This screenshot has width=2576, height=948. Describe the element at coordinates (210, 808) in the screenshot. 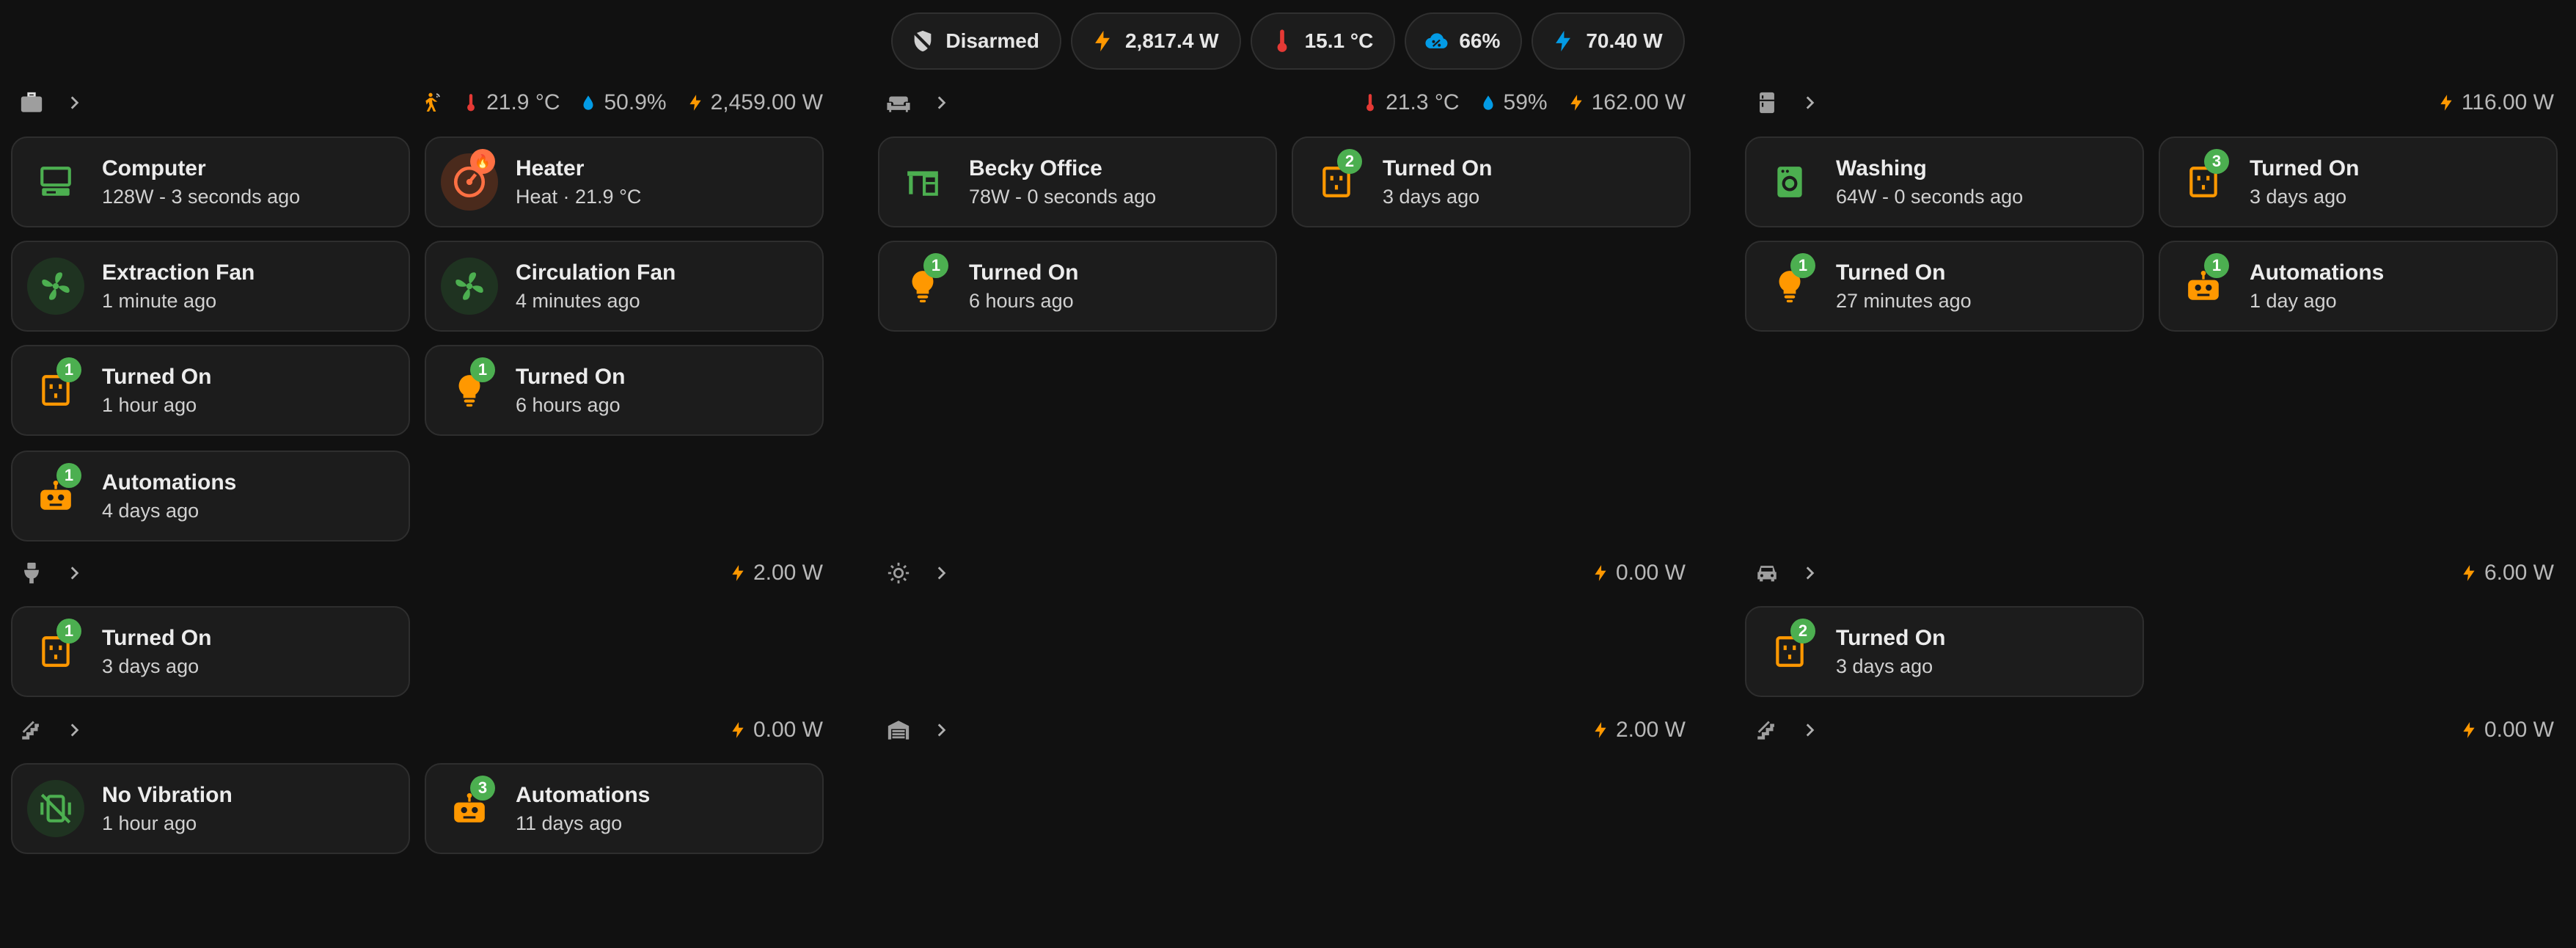

I see `tile-no-vibration: No Vibration 1 hour ago` at that location.